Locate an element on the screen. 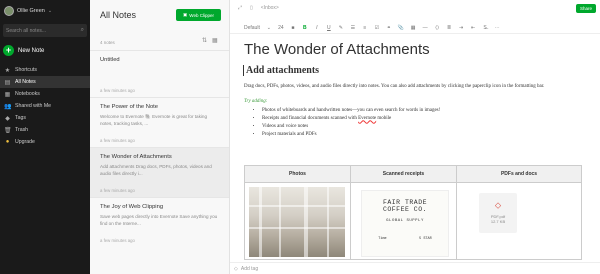 The width and height of the screenshot is (600, 274). sidebar-item-all-notes: ▤ All Notes is located at coordinates (45, 82).